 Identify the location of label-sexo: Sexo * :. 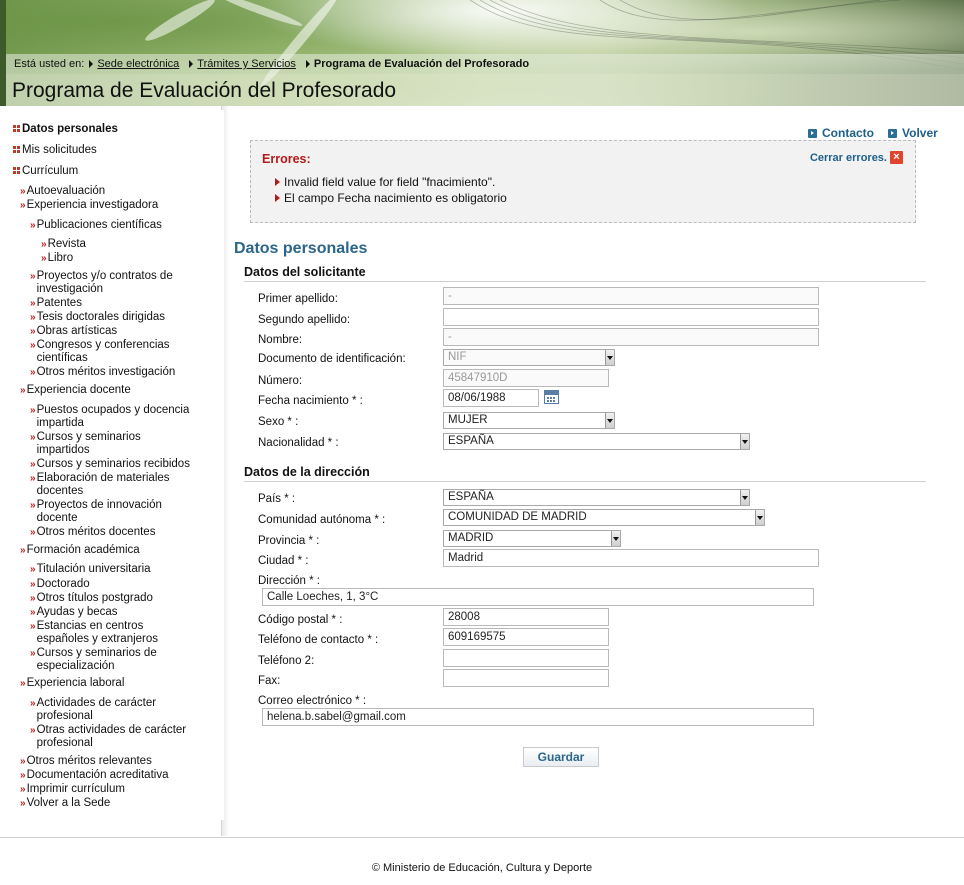
(278, 422).